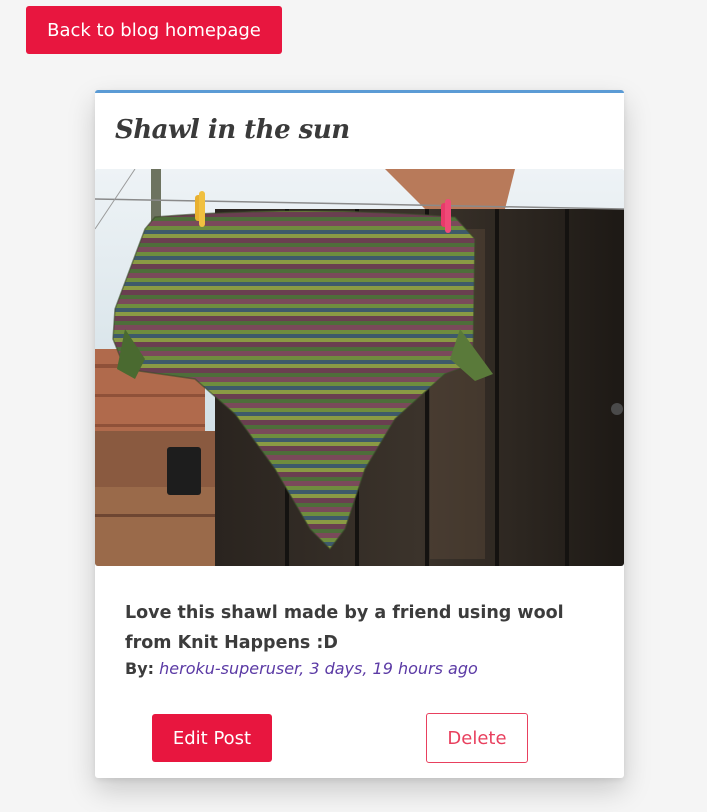 This screenshot has height=812, width=707. What do you see at coordinates (212, 738) in the screenshot?
I see `edit-post-button: Edit Post` at bounding box center [212, 738].